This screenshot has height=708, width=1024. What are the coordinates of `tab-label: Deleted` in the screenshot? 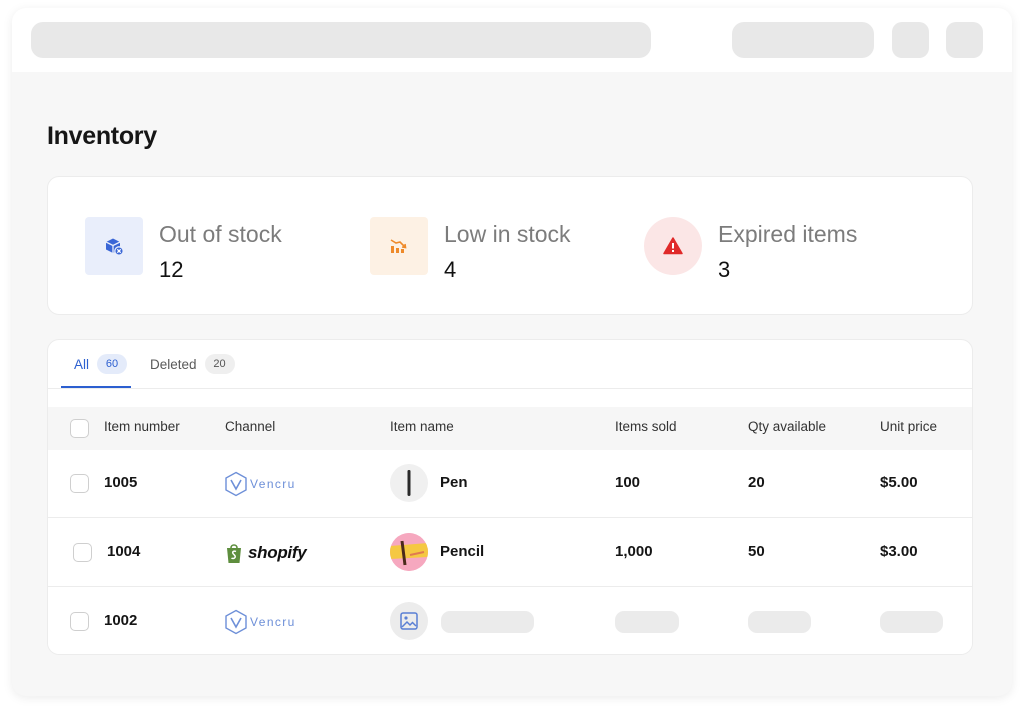 It's located at (173, 364).